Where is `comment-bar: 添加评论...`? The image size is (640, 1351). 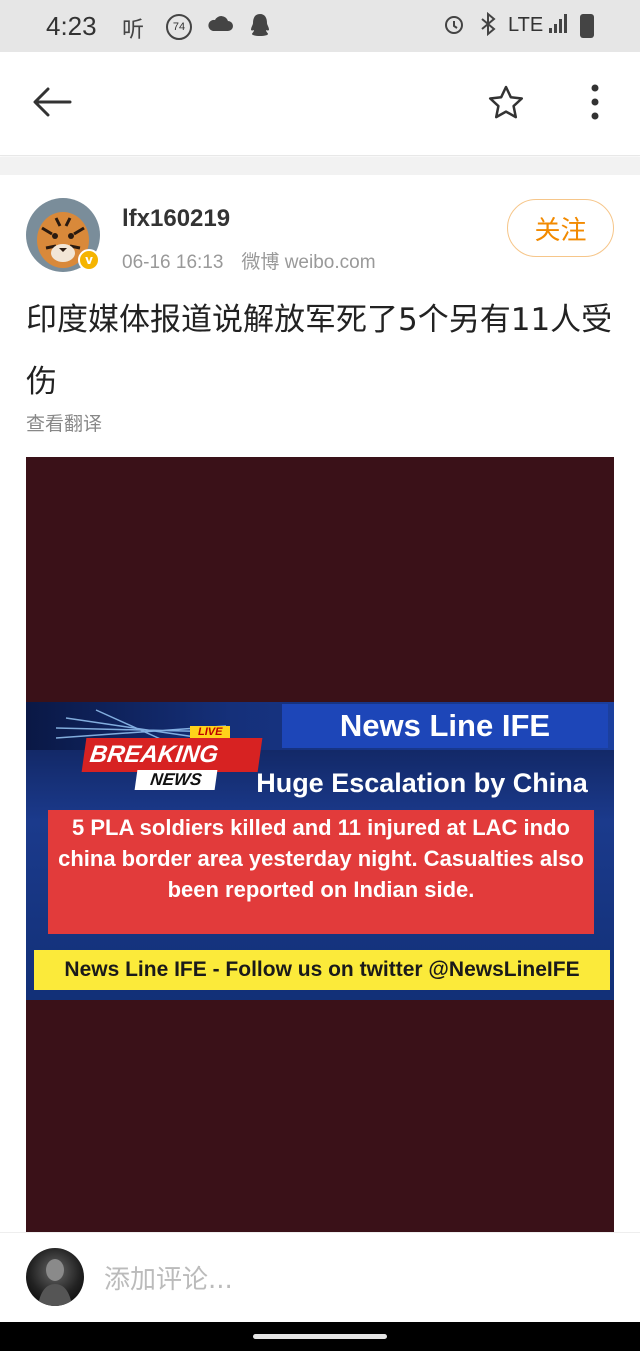 comment-bar: 添加评论... is located at coordinates (320, 1277).